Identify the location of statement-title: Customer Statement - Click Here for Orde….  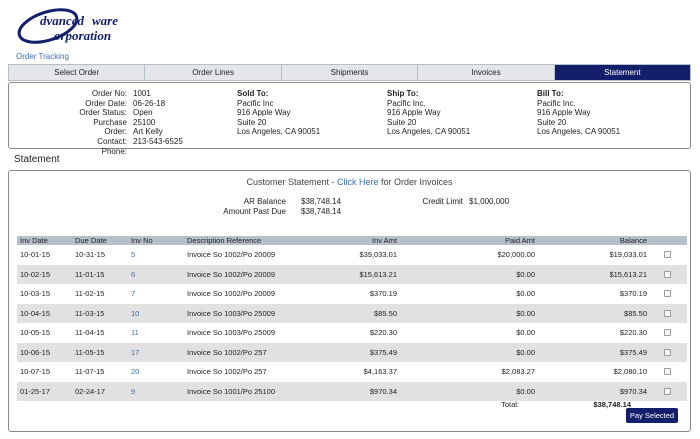
(349, 182).